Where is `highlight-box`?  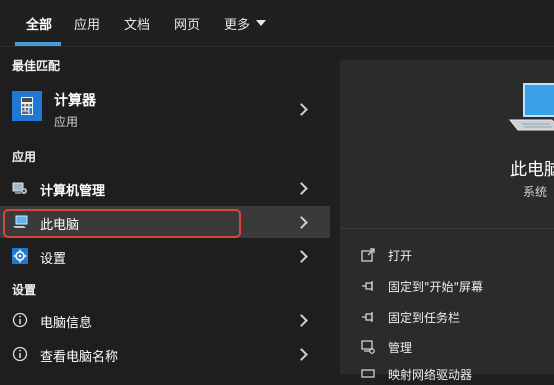
highlight-box is located at coordinates (122, 223).